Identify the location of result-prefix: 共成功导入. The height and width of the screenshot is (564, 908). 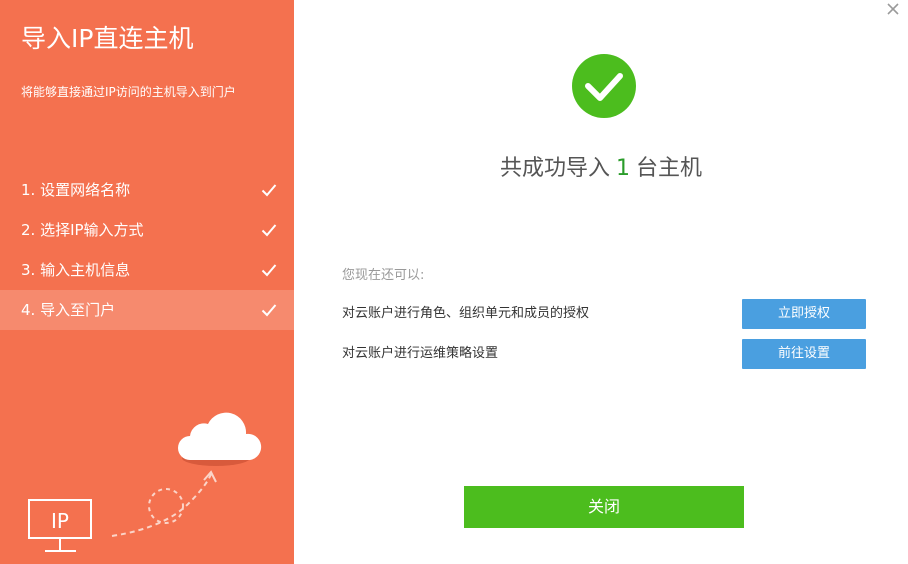
(554, 168).